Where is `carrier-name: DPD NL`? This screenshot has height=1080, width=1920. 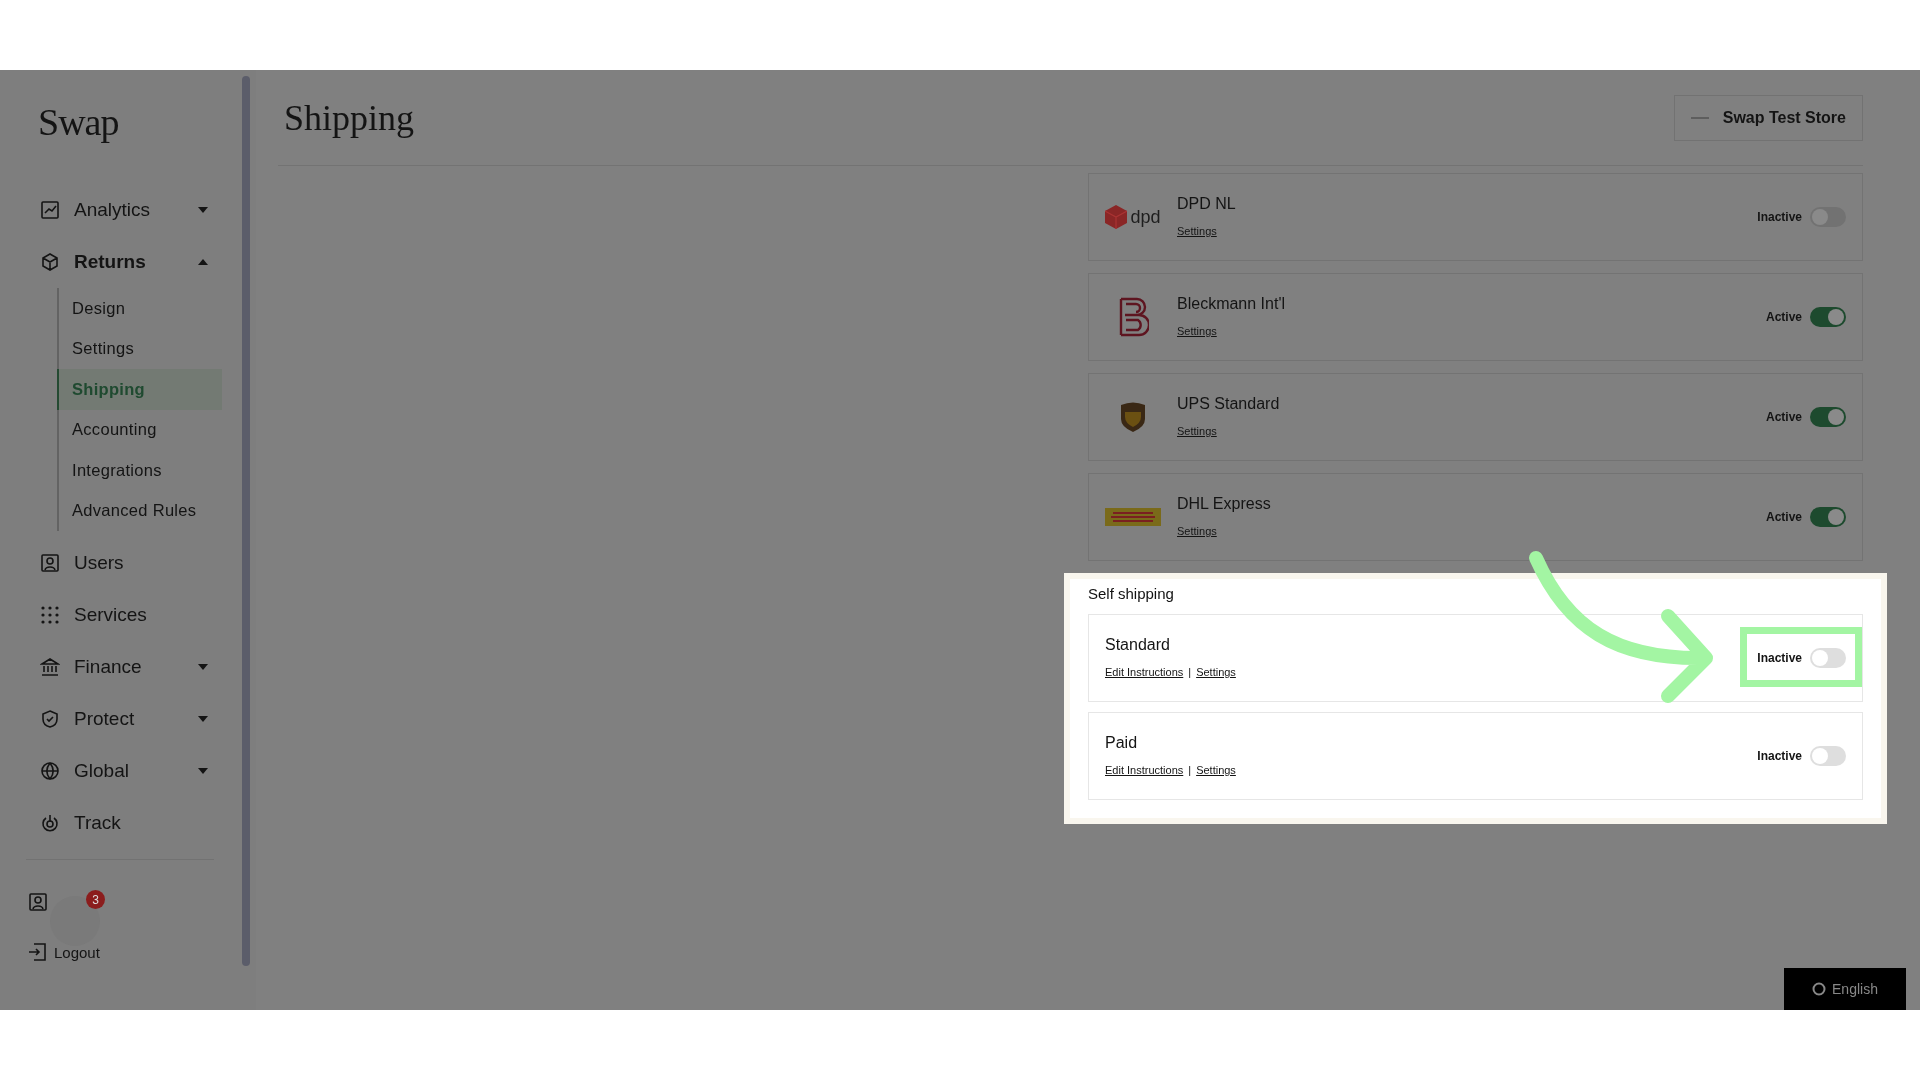
carrier-name: DPD NL is located at coordinates (1207, 204).